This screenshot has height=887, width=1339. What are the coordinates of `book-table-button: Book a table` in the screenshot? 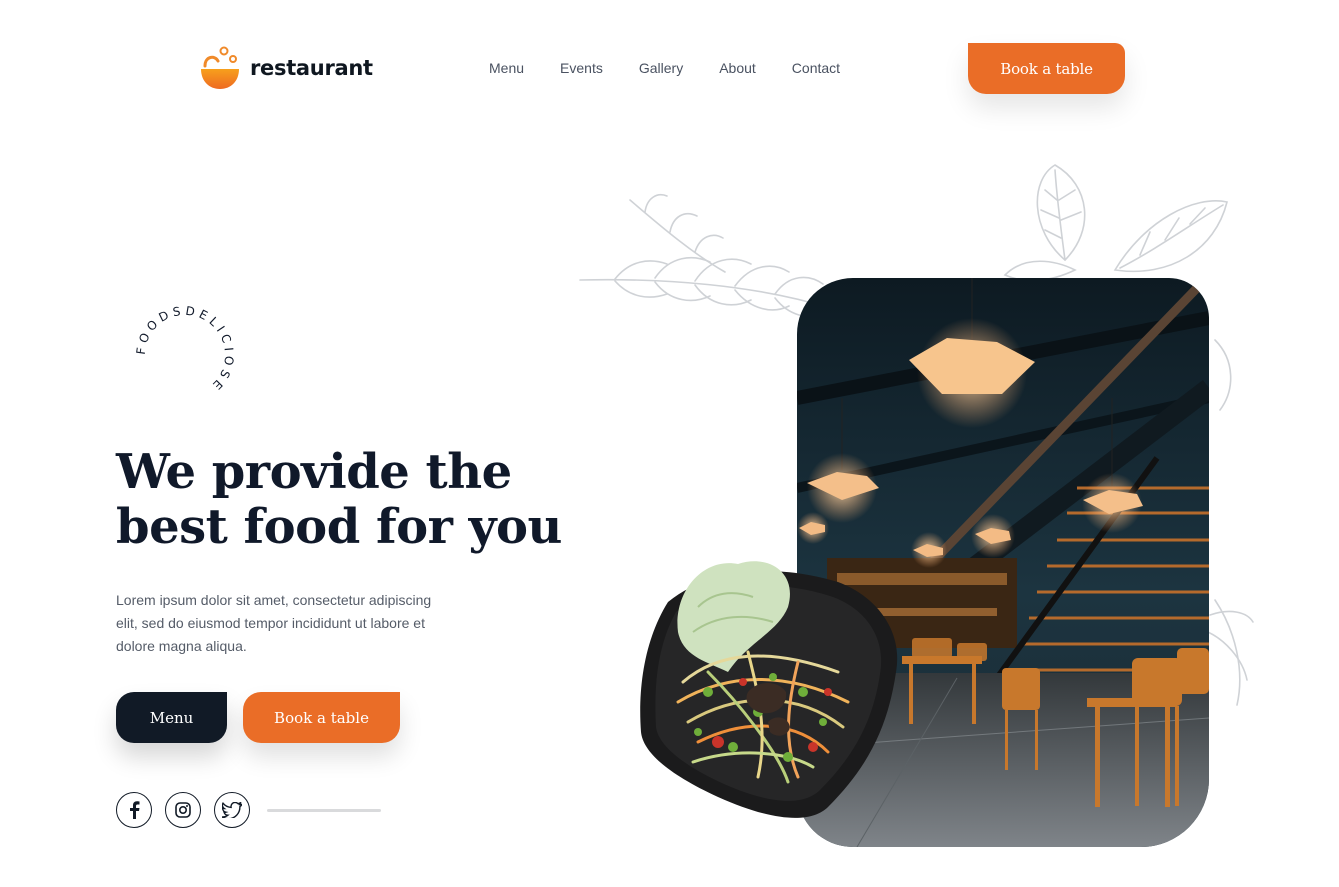 It's located at (321, 717).